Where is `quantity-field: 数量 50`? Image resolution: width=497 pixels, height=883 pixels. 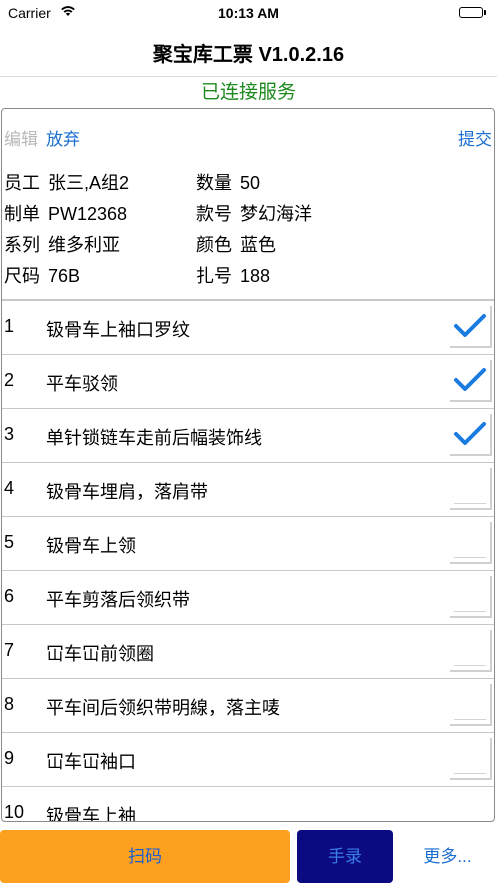 quantity-field: 数量 50 is located at coordinates (228, 182).